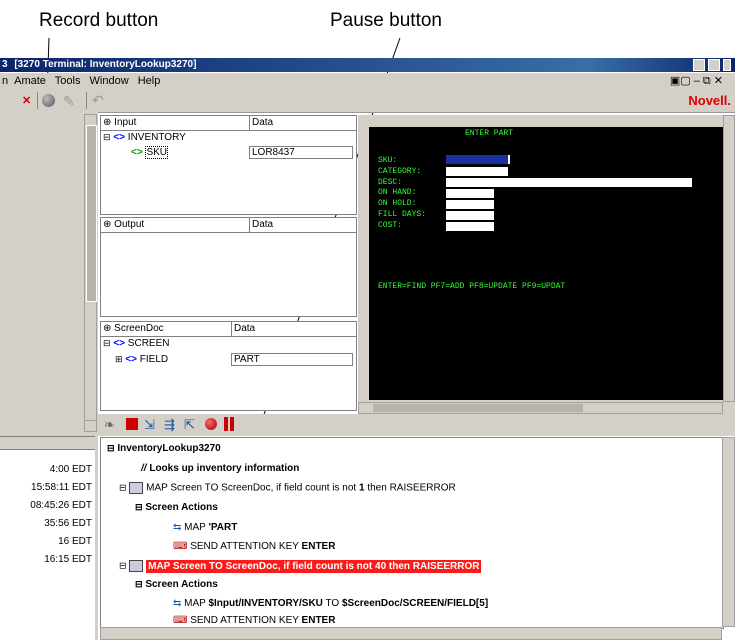  What do you see at coordinates (477, 171) in the screenshot?
I see `category-field` at bounding box center [477, 171].